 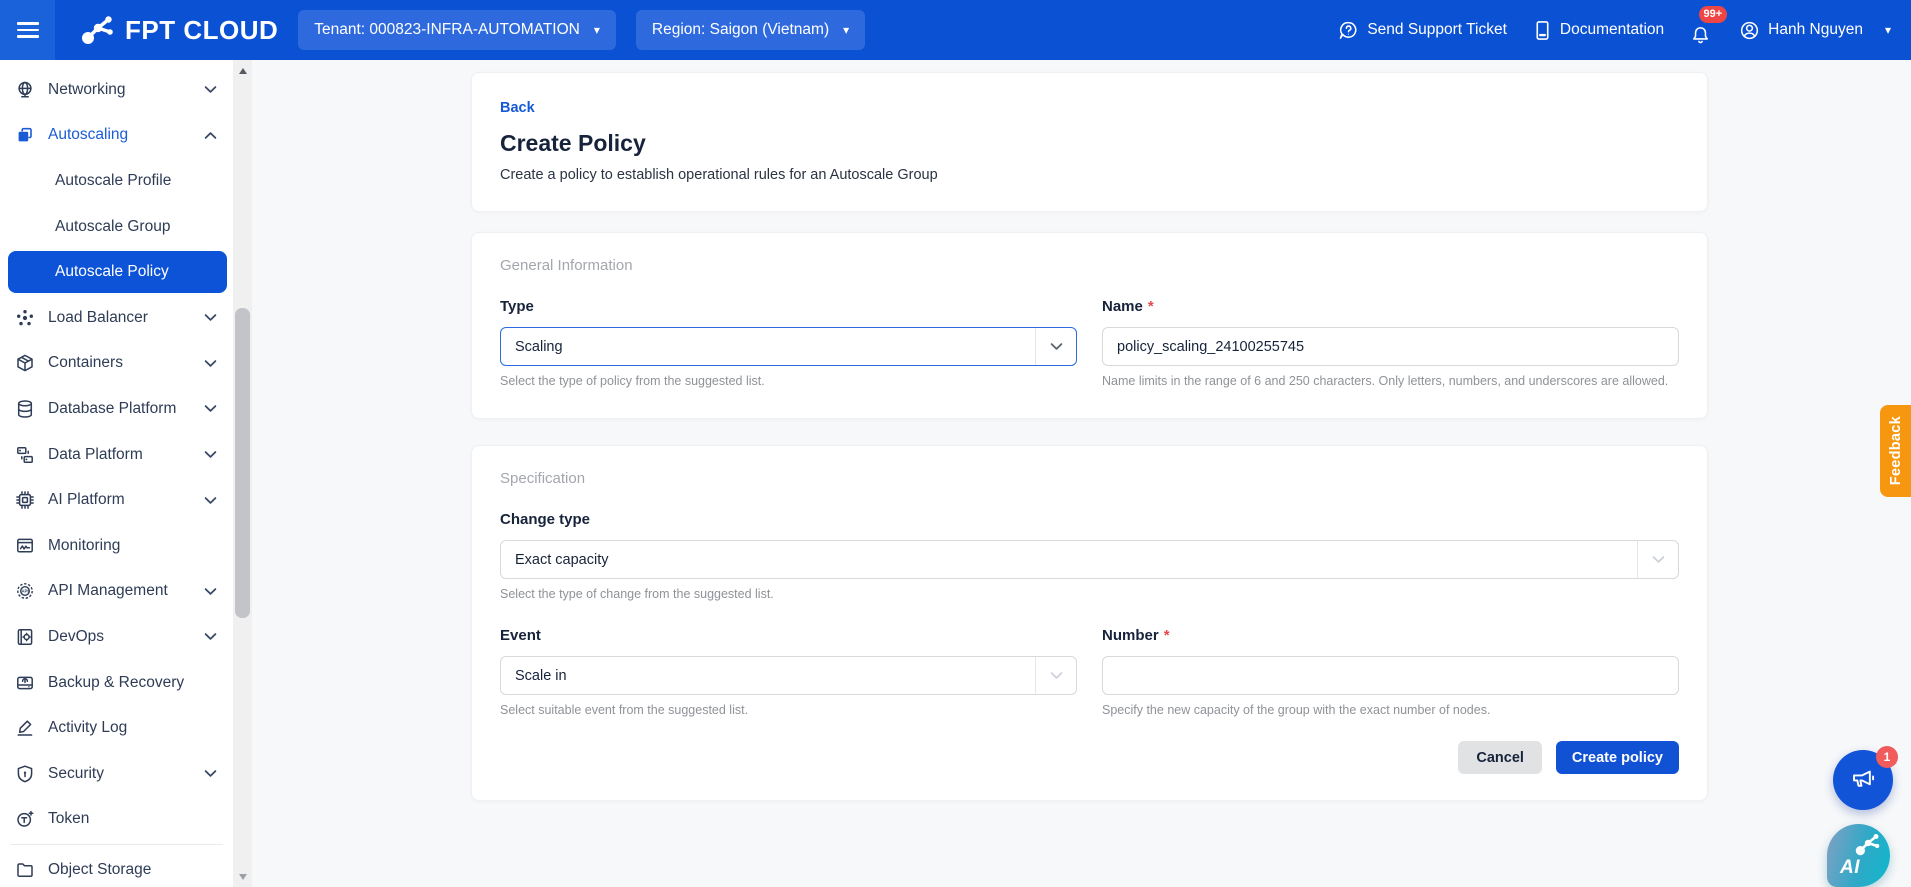 What do you see at coordinates (24, 363) in the screenshot?
I see `box-icon` at bounding box center [24, 363].